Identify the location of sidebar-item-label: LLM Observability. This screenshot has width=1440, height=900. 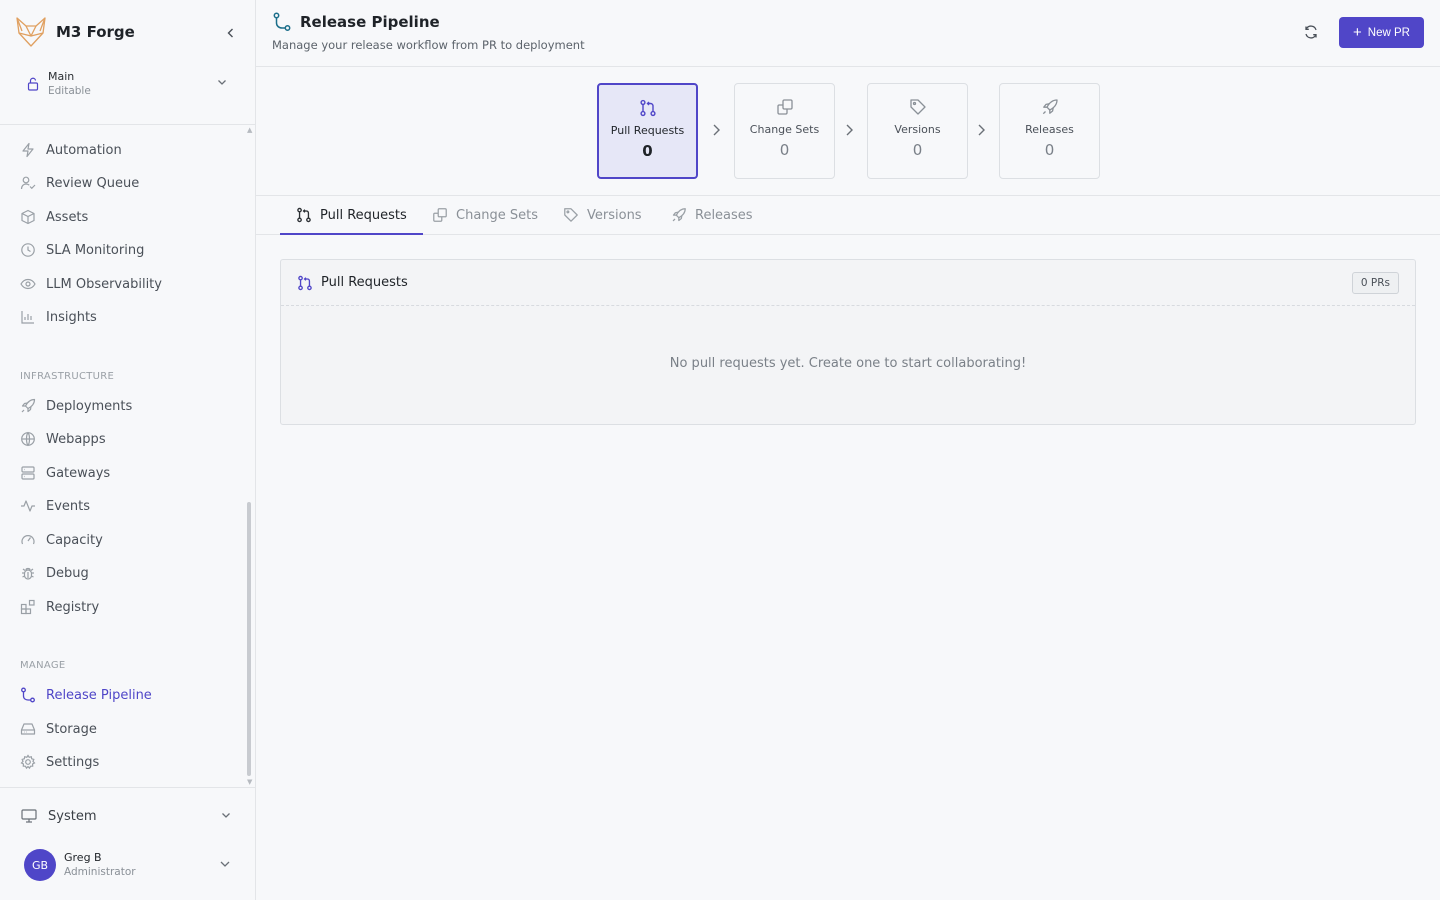
(104, 284).